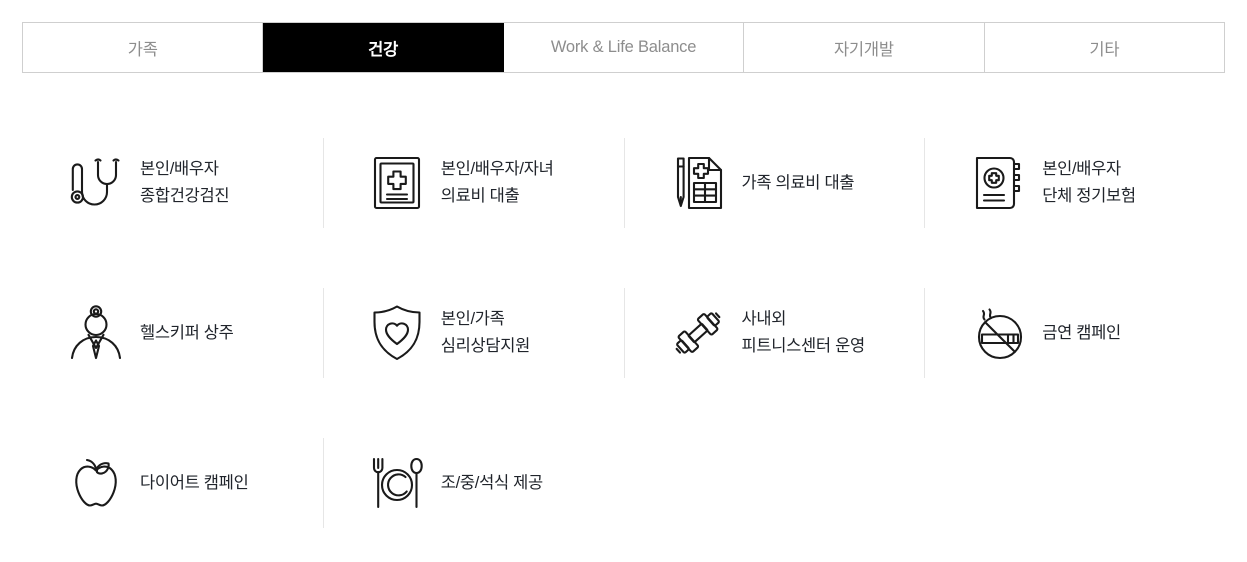 Image resolution: width=1247 pixels, height=562 pixels. Describe the element at coordinates (397, 483) in the screenshot. I see `cutlery-plate-icon` at that location.